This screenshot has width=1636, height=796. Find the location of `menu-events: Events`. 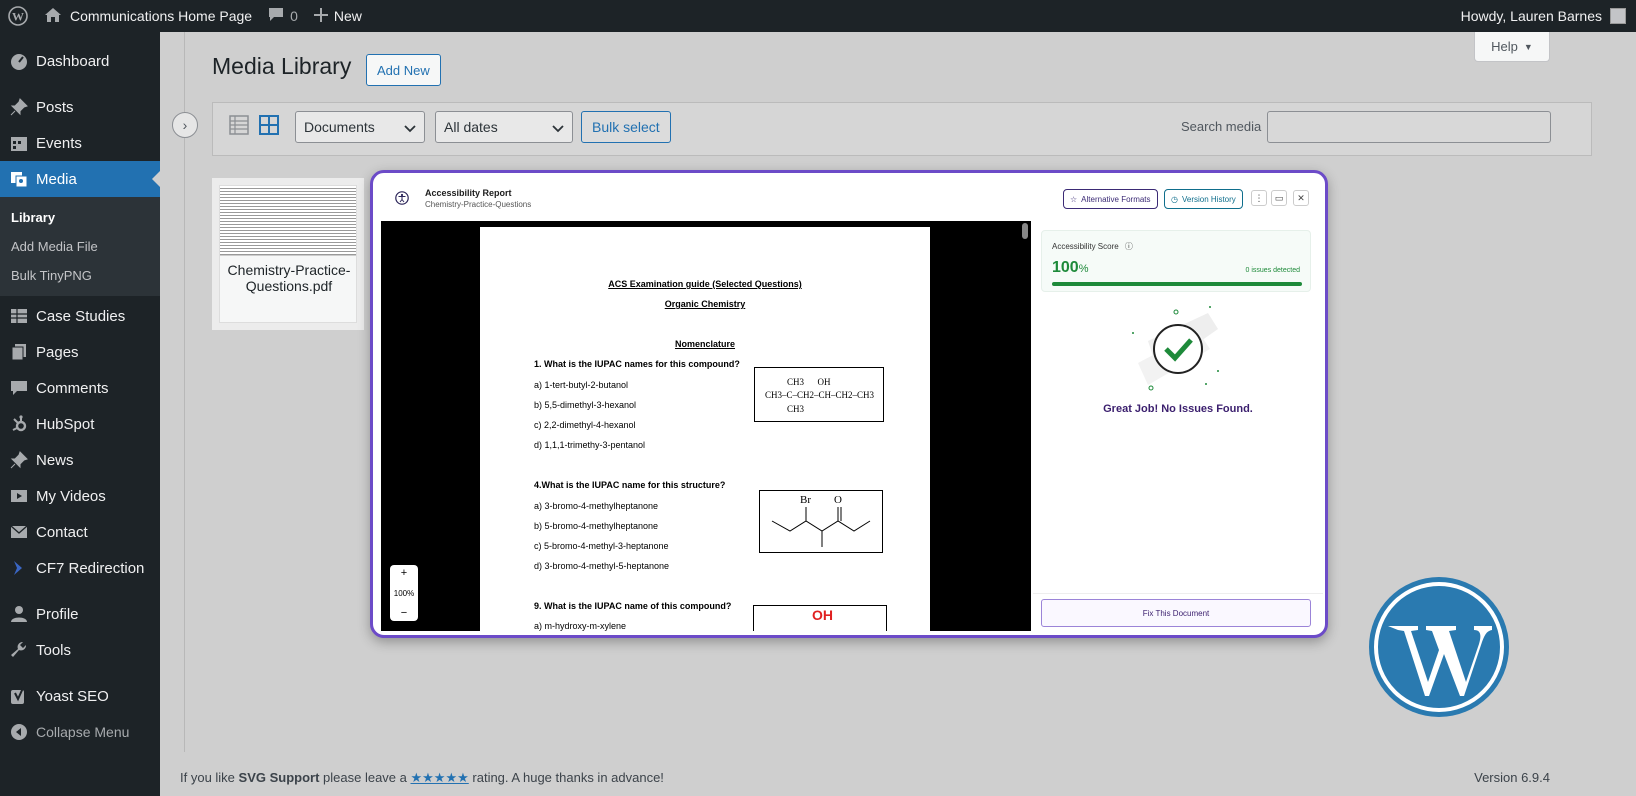

menu-events: Events is located at coordinates (80, 143).